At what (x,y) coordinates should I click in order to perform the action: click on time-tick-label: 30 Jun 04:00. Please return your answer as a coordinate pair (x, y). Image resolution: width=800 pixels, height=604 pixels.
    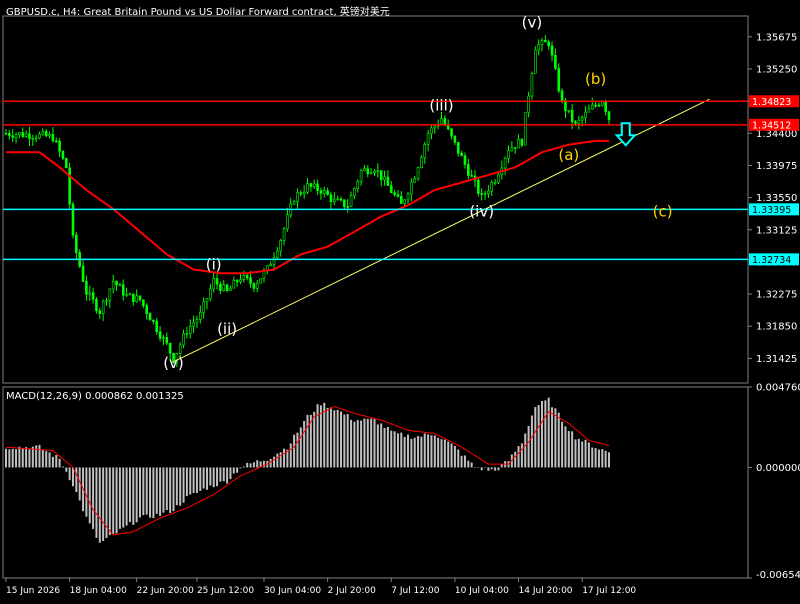
    Looking at the image, I should click on (292, 591).